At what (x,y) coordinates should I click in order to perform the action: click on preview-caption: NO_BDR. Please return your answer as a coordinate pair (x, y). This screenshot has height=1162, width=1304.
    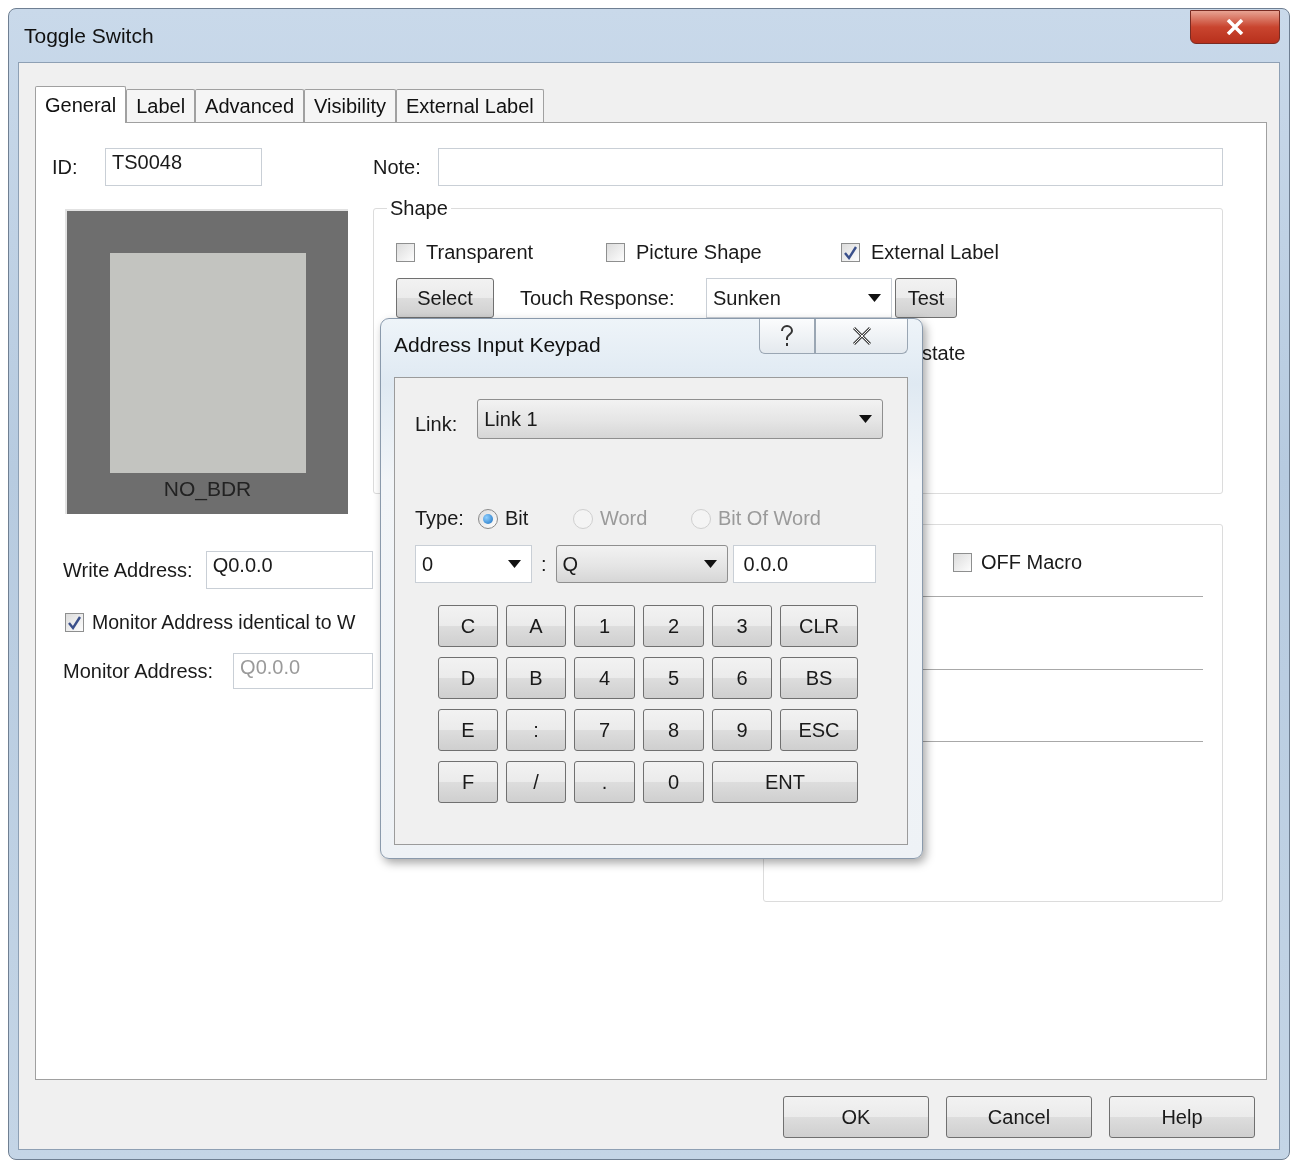
    Looking at the image, I should click on (207, 489).